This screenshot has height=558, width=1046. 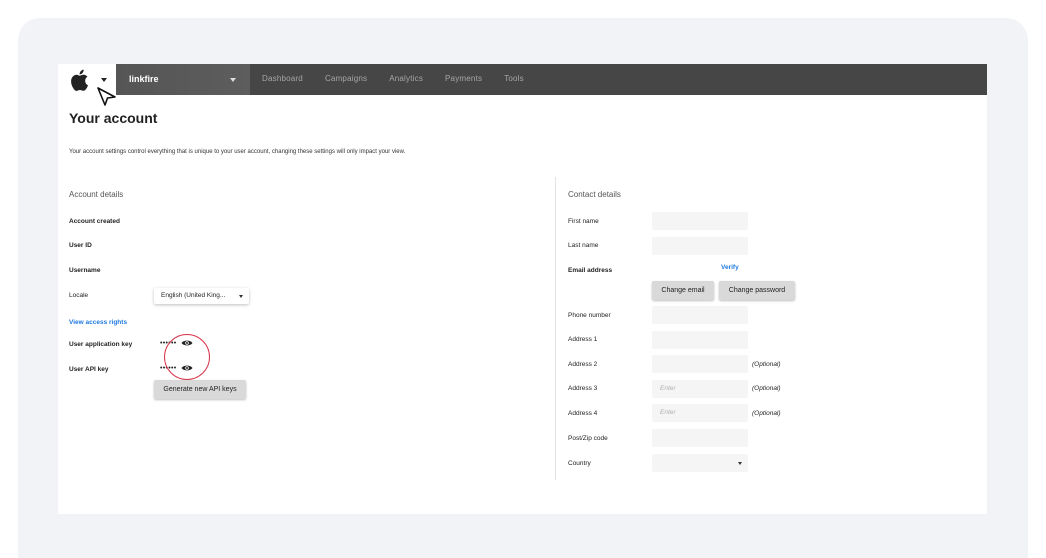 I want to click on phone-number-field, so click(x=700, y=315).